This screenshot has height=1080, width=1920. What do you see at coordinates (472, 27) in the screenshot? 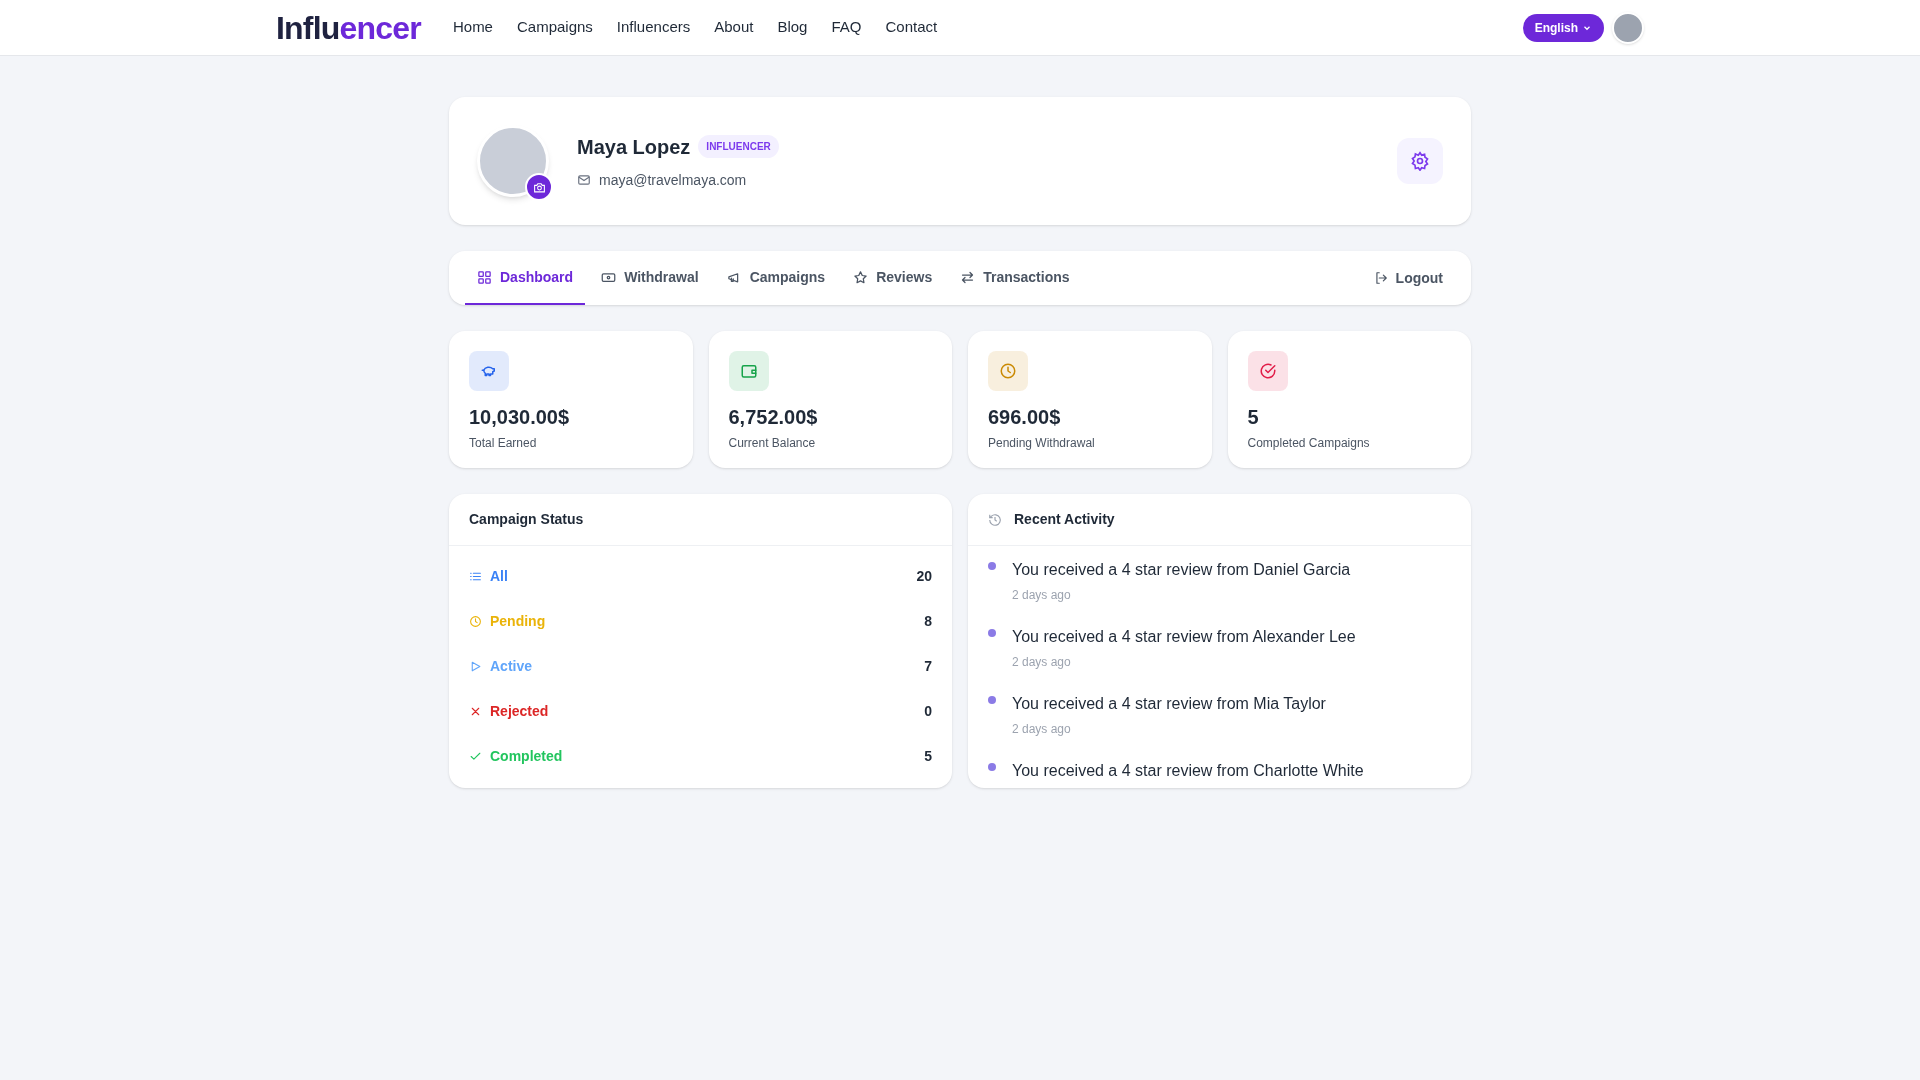
I see `nav-link: Home` at bounding box center [472, 27].